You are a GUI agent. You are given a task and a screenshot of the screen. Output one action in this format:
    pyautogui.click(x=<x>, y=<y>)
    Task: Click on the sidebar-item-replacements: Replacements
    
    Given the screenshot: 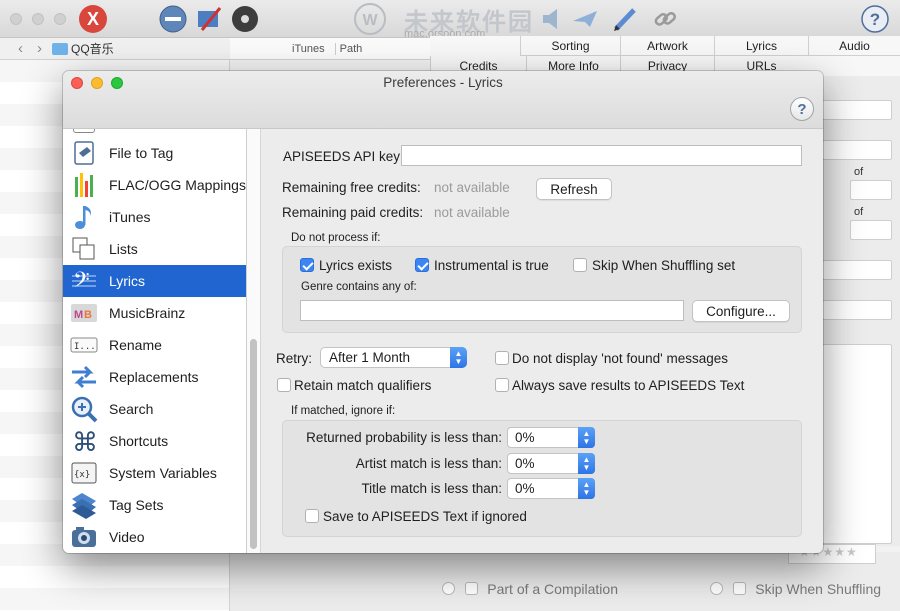 What is the action you would take?
    pyautogui.click(x=154, y=377)
    